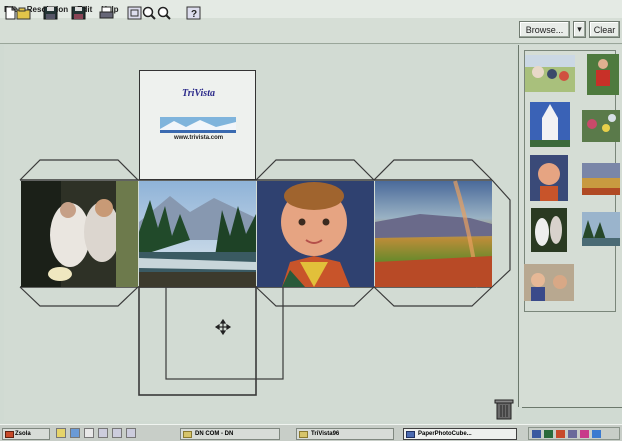 The width and height of the screenshot is (622, 441). Describe the element at coordinates (536, 433) in the screenshot. I see `network-icon` at that location.